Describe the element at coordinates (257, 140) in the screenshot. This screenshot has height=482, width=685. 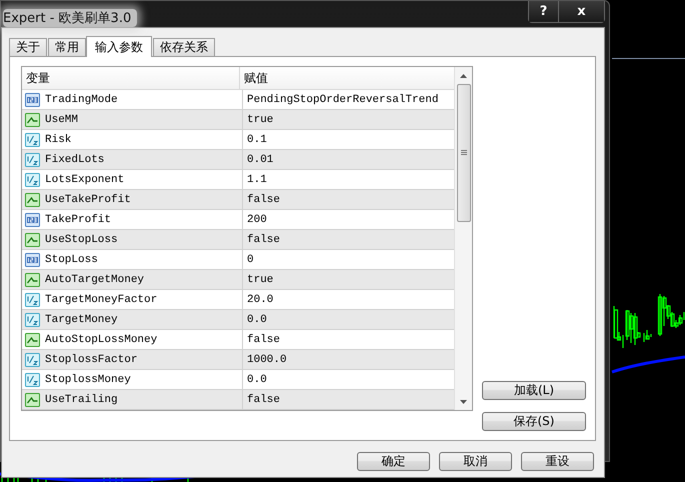
I see `variable-value: 0.1` at that location.